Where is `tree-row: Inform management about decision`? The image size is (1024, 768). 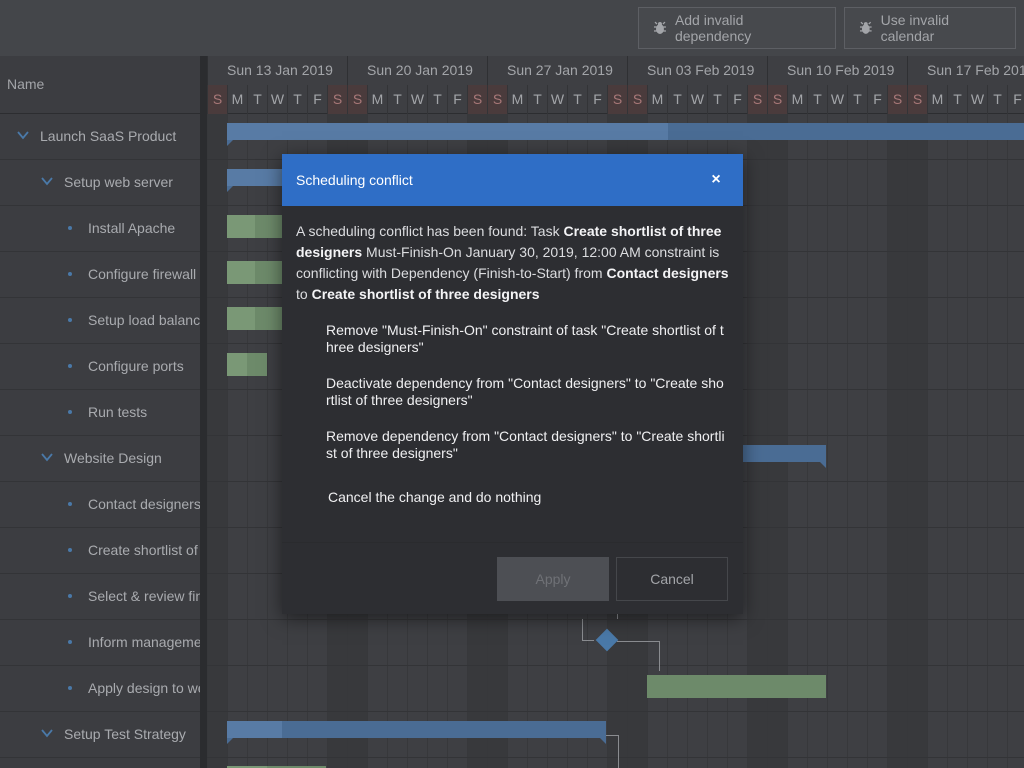
tree-row: Inform management about decision is located at coordinates (100, 643).